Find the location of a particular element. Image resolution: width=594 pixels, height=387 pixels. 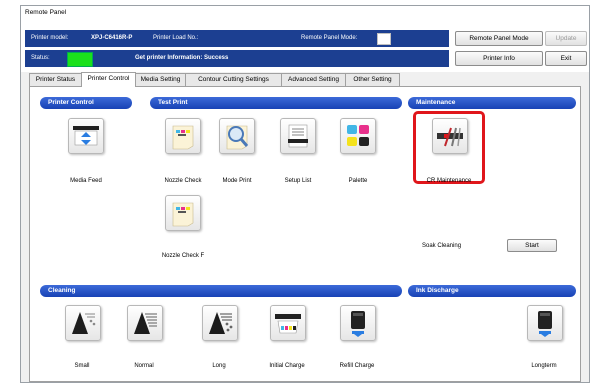

media-feed-label: Media Feed is located at coordinates (86, 181).